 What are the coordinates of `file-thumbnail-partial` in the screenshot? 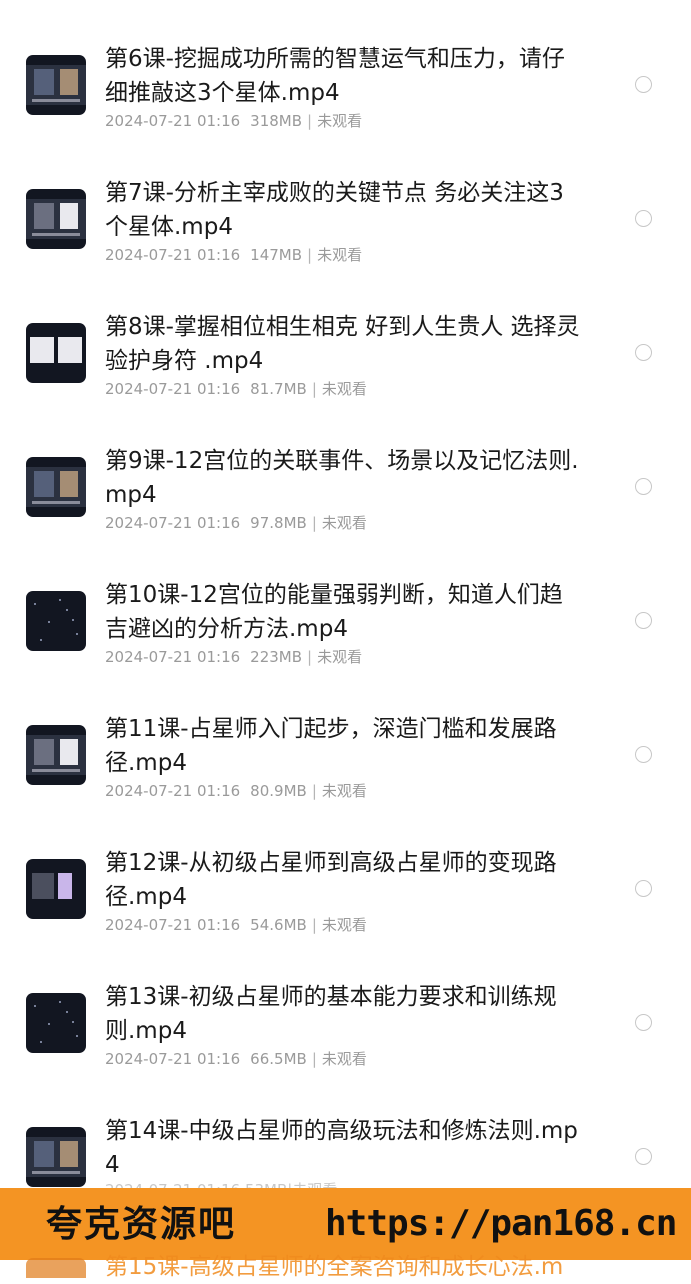 It's located at (56, 1268).